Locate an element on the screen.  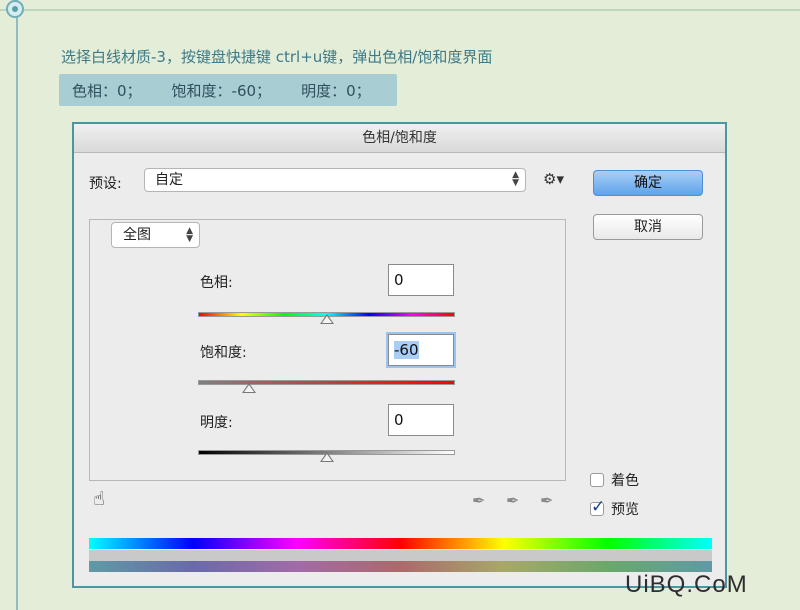
output-color-spectrum-bar is located at coordinates (400, 566).